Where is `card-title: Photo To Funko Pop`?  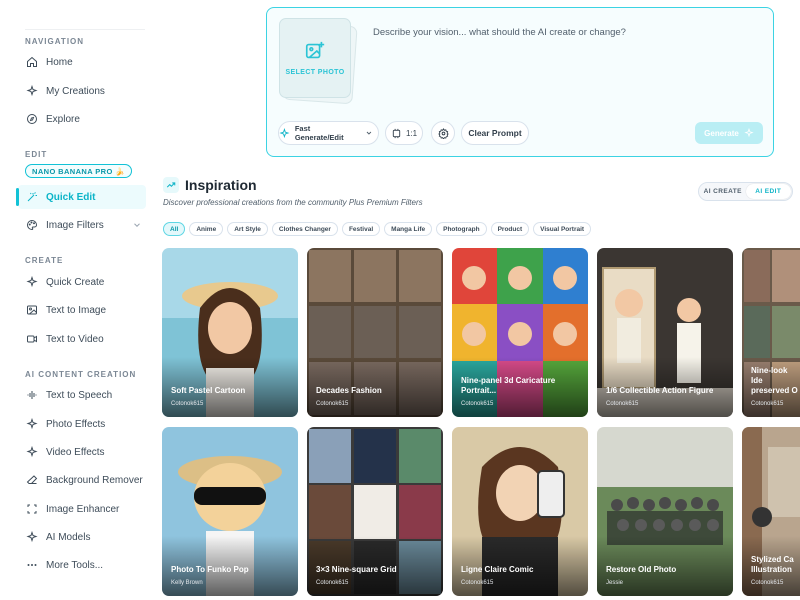 card-title: Photo To Funko Pop is located at coordinates (210, 569).